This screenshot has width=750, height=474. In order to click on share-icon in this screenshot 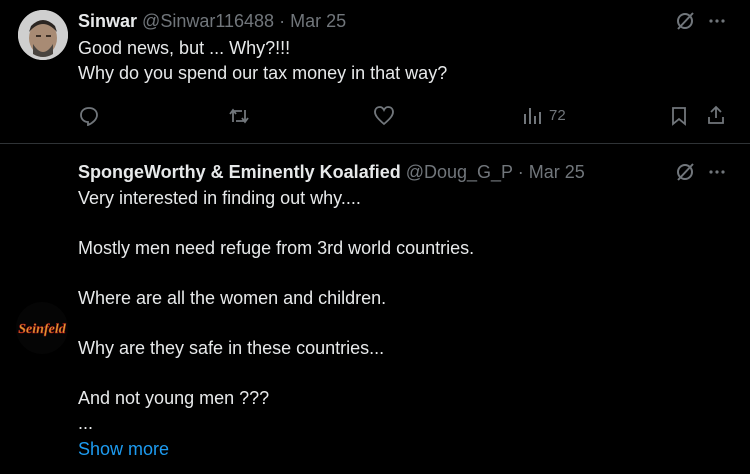, I will do `click(716, 115)`.